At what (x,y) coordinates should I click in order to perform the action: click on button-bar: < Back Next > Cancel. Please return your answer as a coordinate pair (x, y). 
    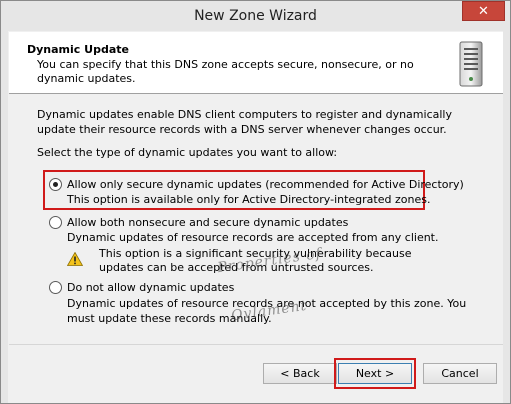
    Looking at the image, I should click on (256, 370).